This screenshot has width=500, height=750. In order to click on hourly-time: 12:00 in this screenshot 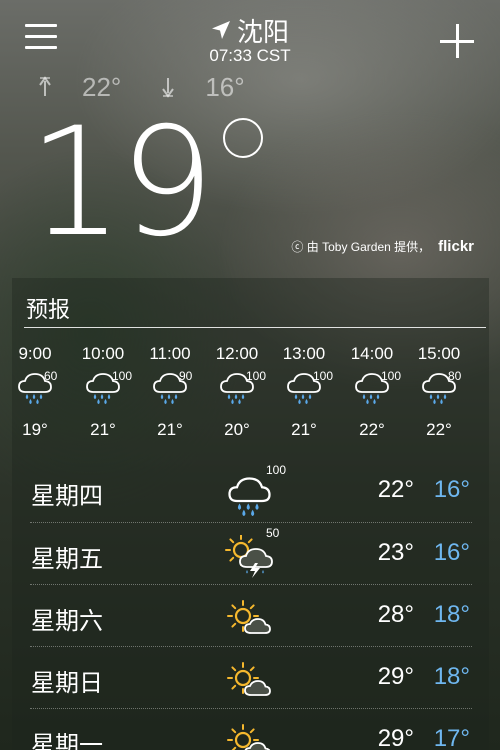, I will do `click(237, 353)`.